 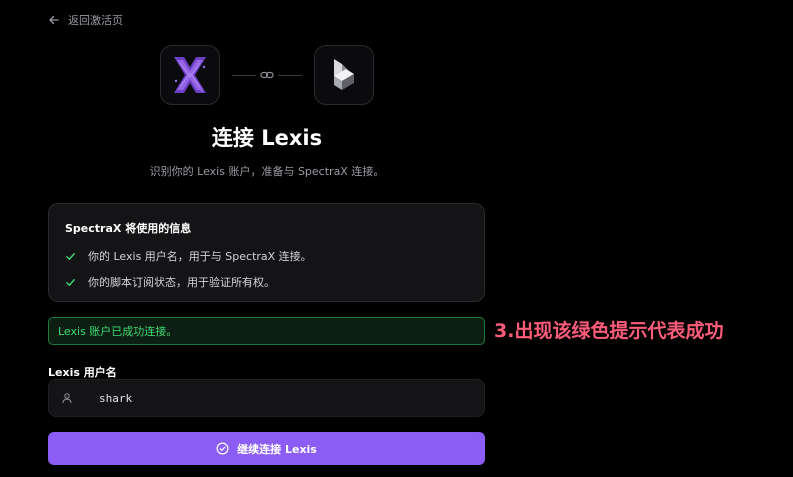 I want to click on link-connector, so click(x=267, y=75).